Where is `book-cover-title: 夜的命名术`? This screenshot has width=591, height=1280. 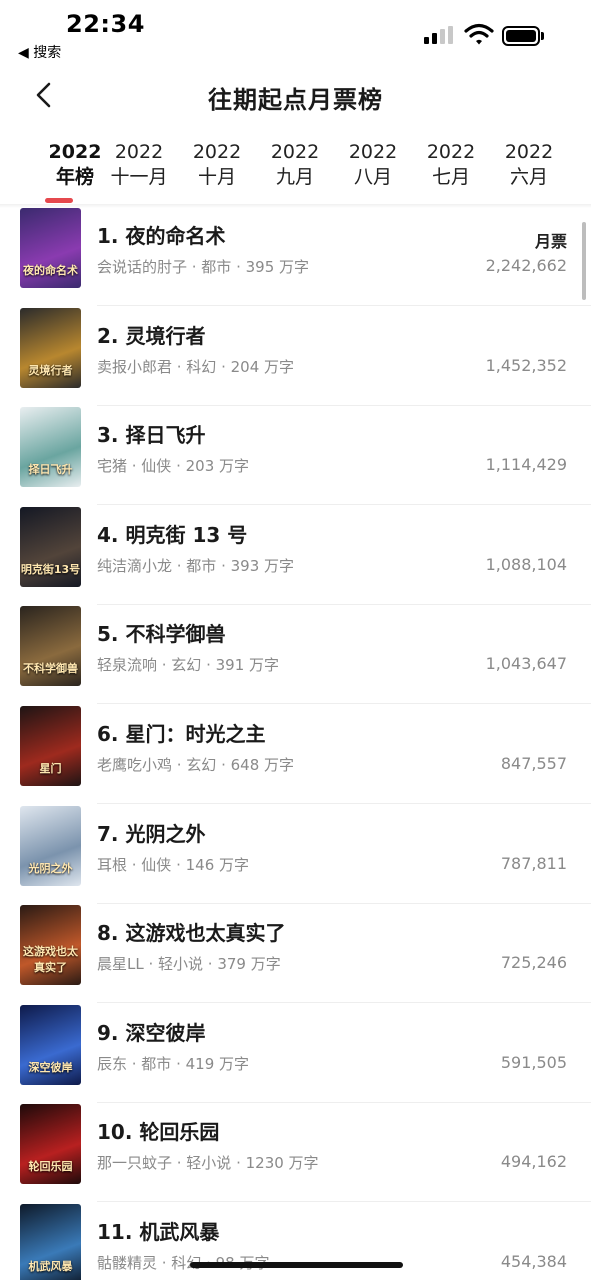 book-cover-title: 夜的命名术 is located at coordinates (50, 270).